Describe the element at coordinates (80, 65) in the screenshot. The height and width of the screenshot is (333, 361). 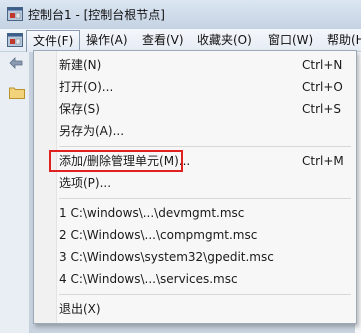
I see `menu-item-new: 新建(N)` at that location.